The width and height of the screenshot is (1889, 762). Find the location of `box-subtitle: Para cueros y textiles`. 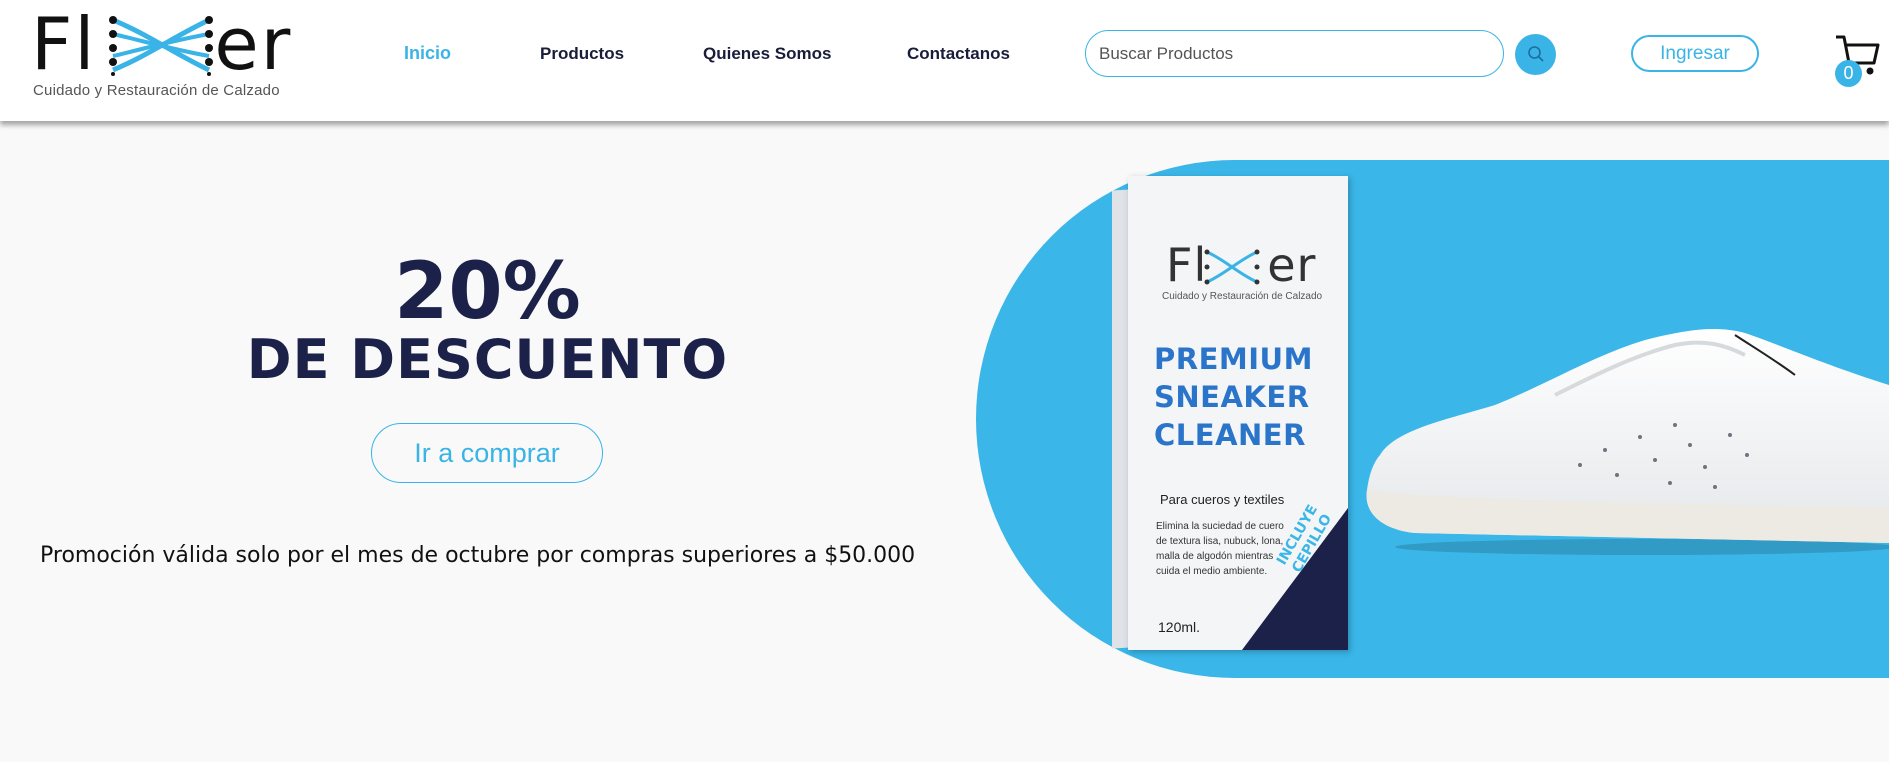

box-subtitle: Para cueros y textiles is located at coordinates (1222, 499).